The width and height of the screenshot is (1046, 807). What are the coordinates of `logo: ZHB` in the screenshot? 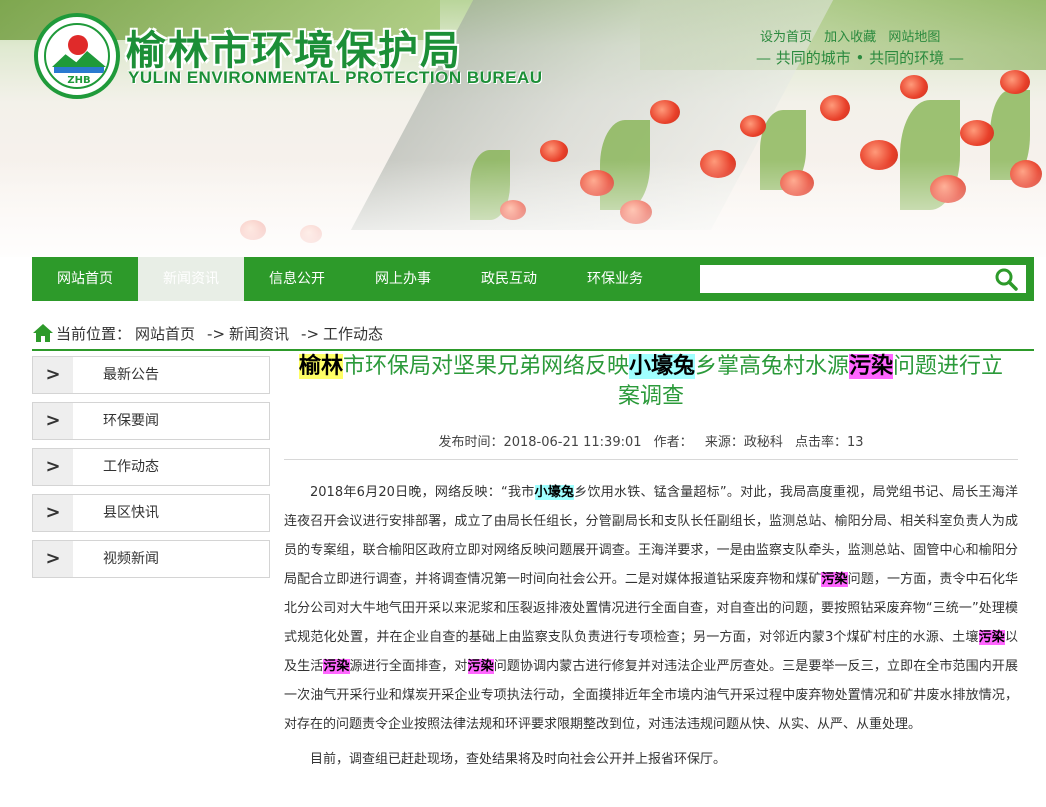 It's located at (77, 56).